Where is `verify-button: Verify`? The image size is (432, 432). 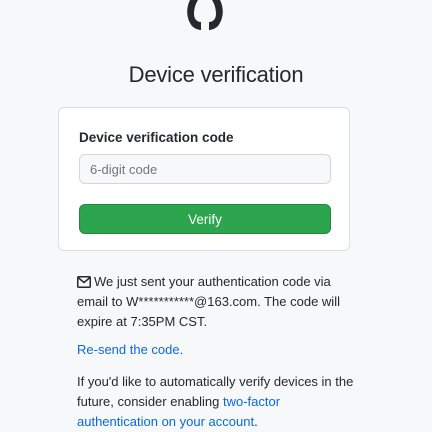 verify-button: Verify is located at coordinates (205, 219).